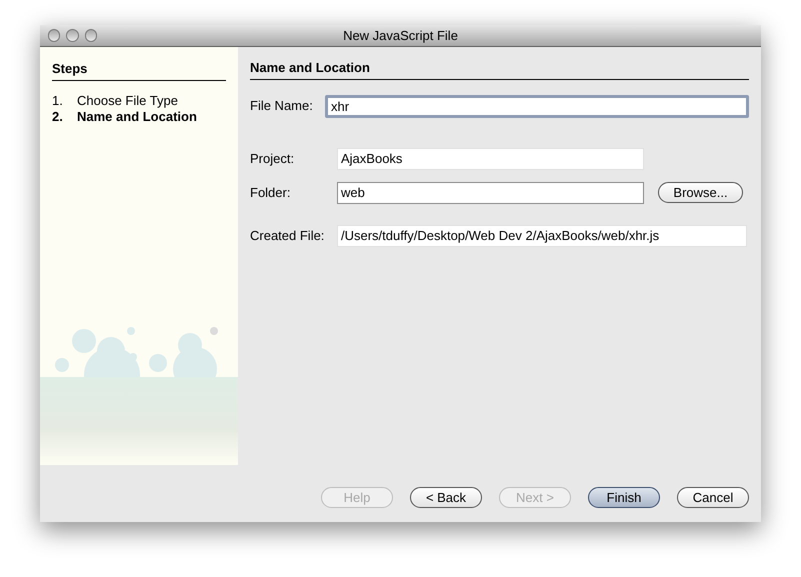  I want to click on step-item: 2. Name and Location, so click(125, 116).